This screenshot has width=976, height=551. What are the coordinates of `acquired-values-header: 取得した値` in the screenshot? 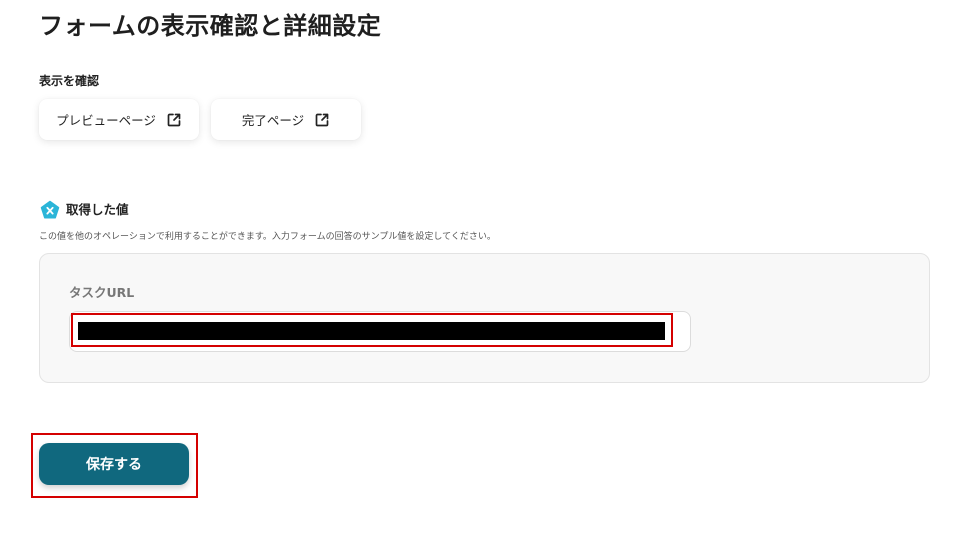 It's located at (84, 210).